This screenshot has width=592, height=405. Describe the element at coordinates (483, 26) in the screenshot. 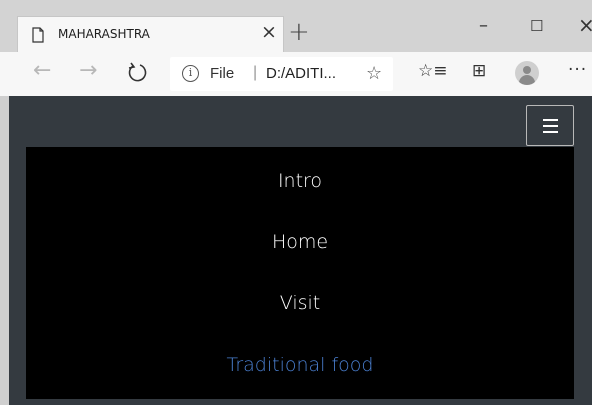

I see `minimize-icon: –` at that location.